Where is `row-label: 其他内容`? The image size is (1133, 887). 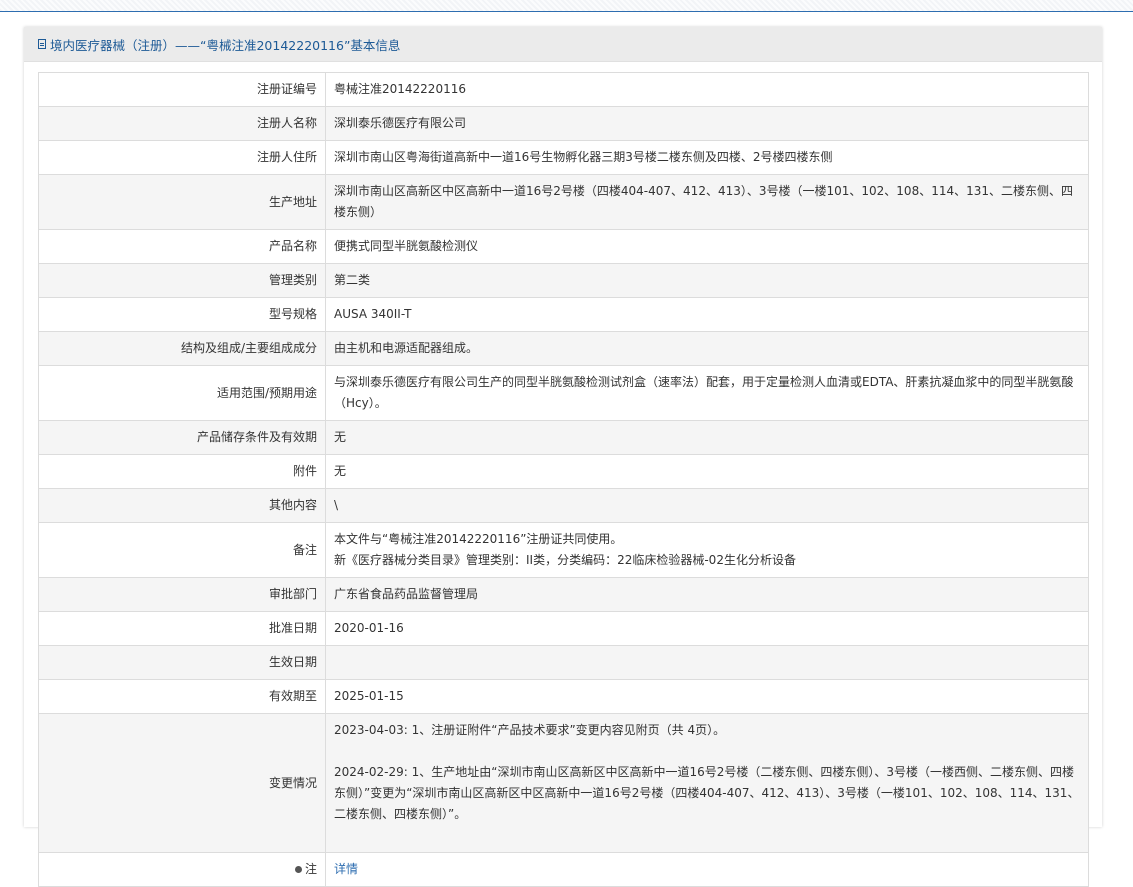
row-label: 其他内容 is located at coordinates (182, 505).